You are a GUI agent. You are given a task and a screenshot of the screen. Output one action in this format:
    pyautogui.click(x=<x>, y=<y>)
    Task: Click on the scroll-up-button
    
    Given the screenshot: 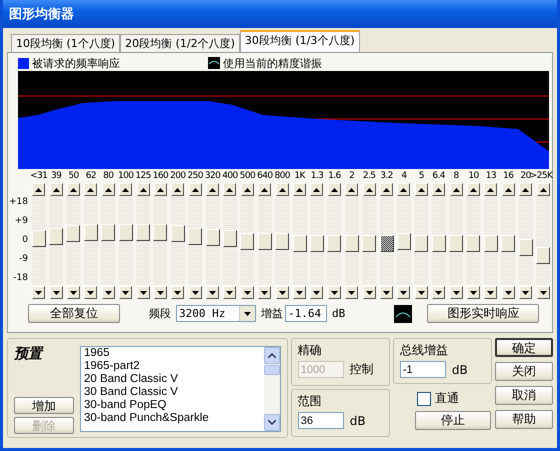 What is the action you would take?
    pyautogui.click(x=272, y=355)
    